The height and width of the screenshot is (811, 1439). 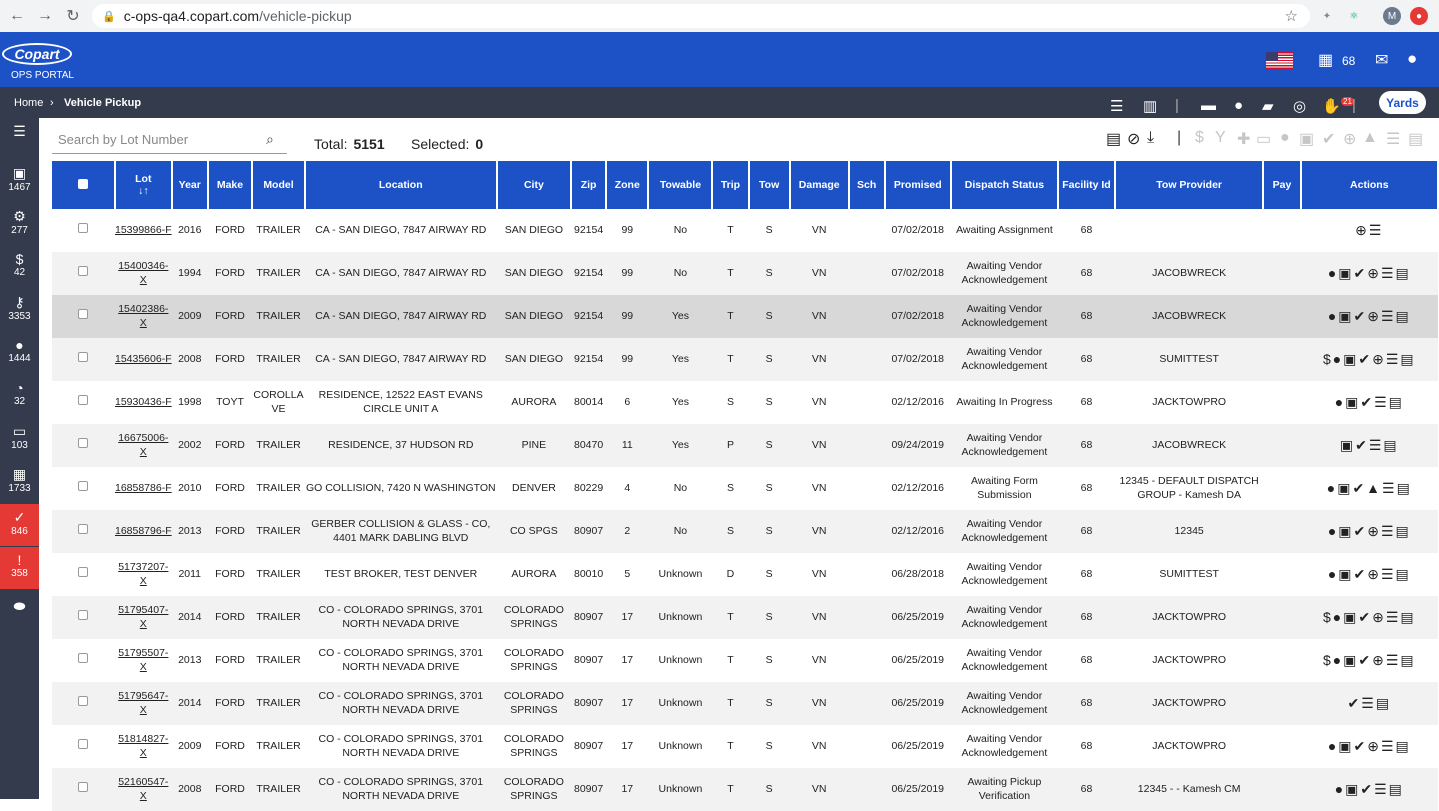 What do you see at coordinates (143, 531) in the screenshot?
I see `cell-lot: 16858796-F` at bounding box center [143, 531].